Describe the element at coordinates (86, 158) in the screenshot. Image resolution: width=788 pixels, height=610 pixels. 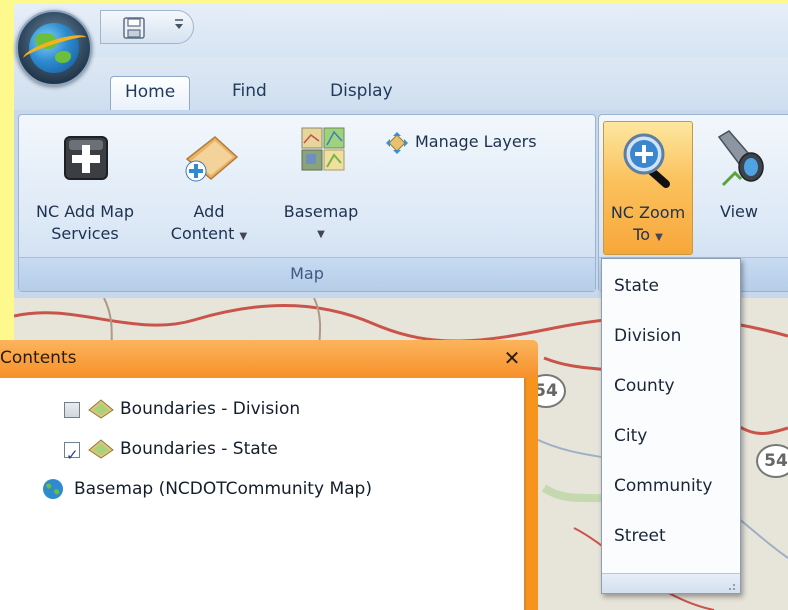
I see `plus-in-box-icon` at that location.